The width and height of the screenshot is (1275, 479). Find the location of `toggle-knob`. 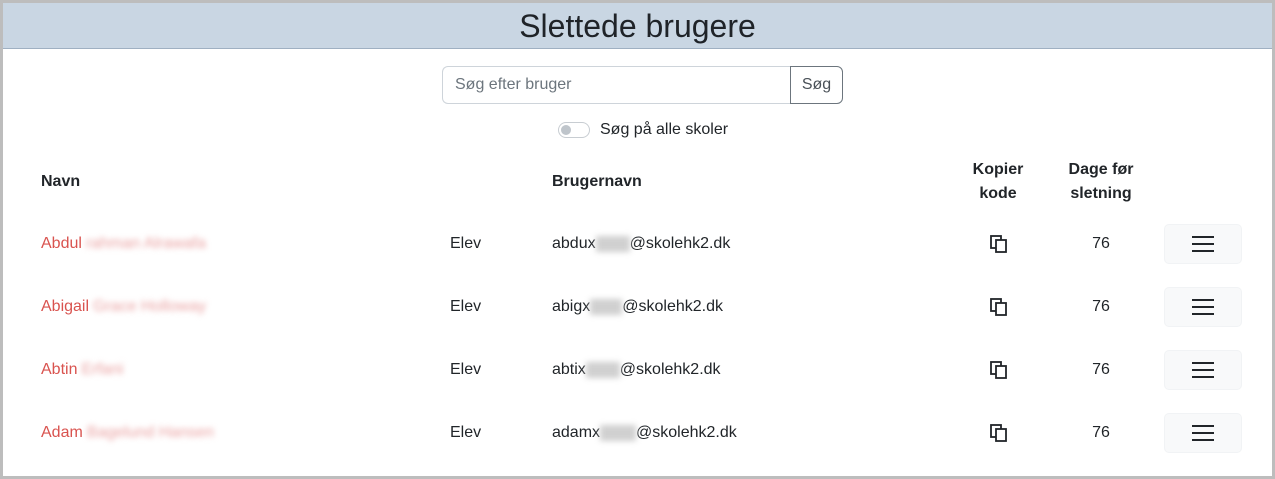

toggle-knob is located at coordinates (566, 130).